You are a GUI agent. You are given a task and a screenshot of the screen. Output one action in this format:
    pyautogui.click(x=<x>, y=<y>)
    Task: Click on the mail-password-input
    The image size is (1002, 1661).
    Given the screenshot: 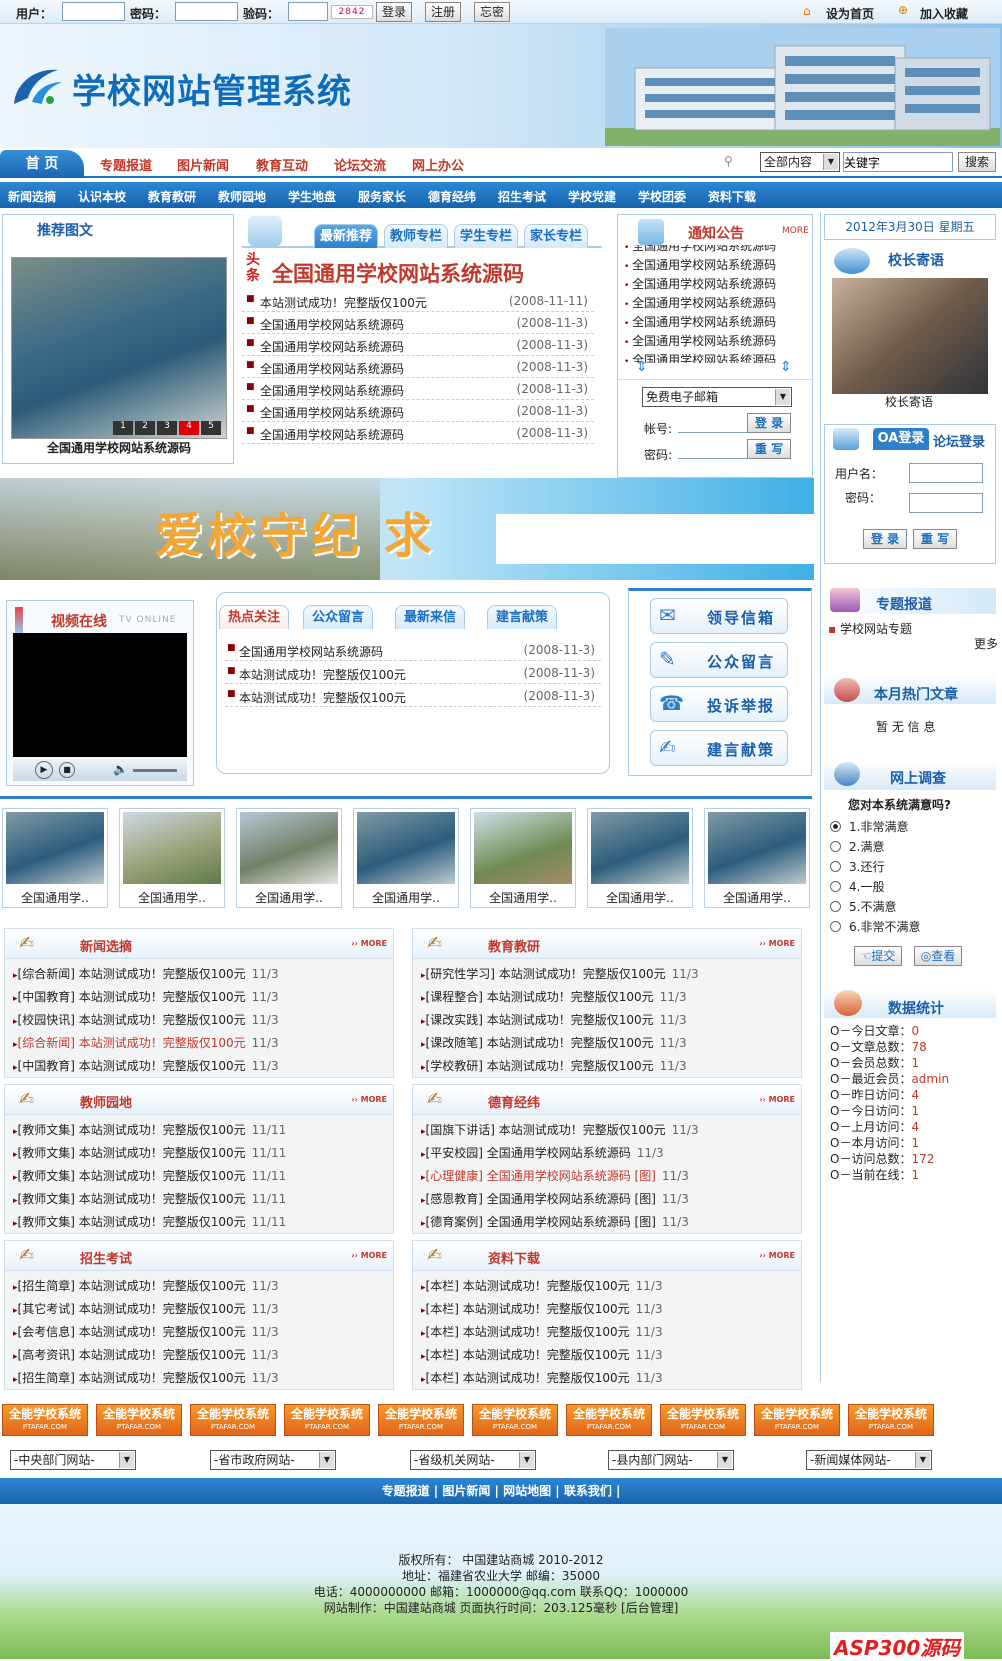 What is the action you would take?
    pyautogui.click(x=717, y=450)
    